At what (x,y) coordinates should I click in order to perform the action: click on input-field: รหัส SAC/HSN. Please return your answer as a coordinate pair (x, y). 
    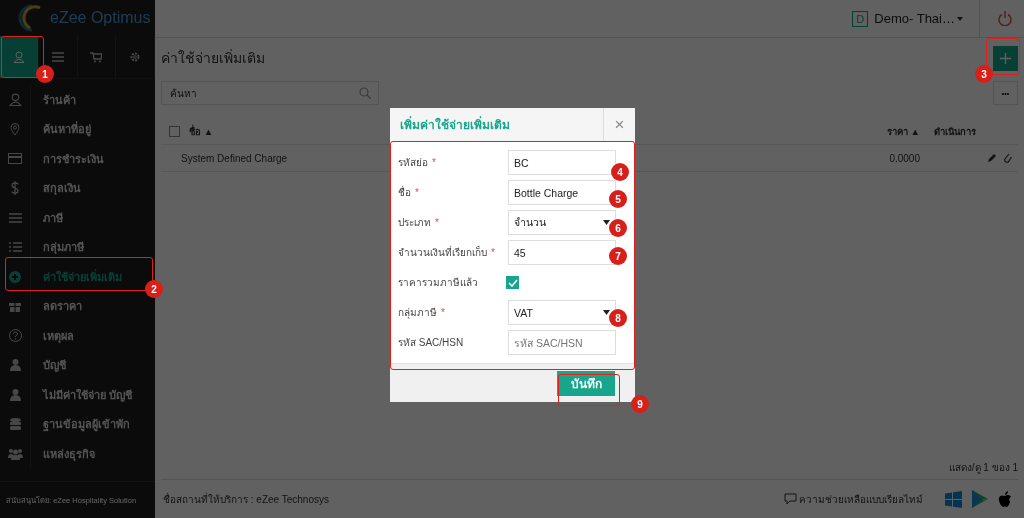
    Looking at the image, I should click on (562, 342).